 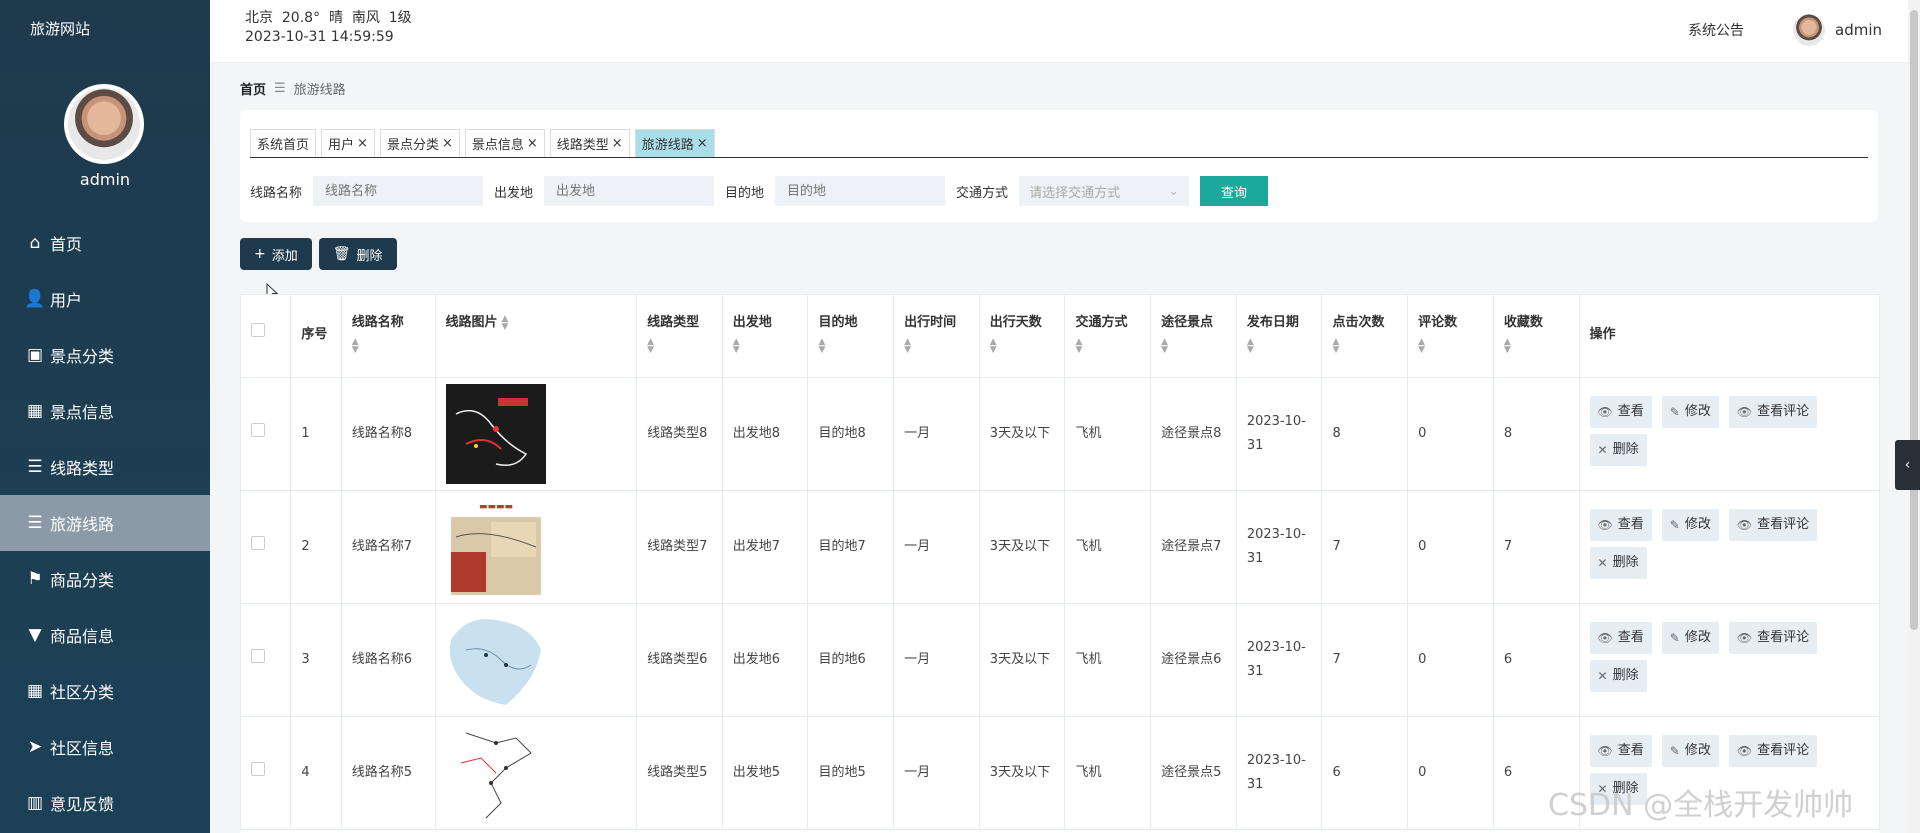 I want to click on sidebar-item: 👤 用户, so click(x=105, y=299).